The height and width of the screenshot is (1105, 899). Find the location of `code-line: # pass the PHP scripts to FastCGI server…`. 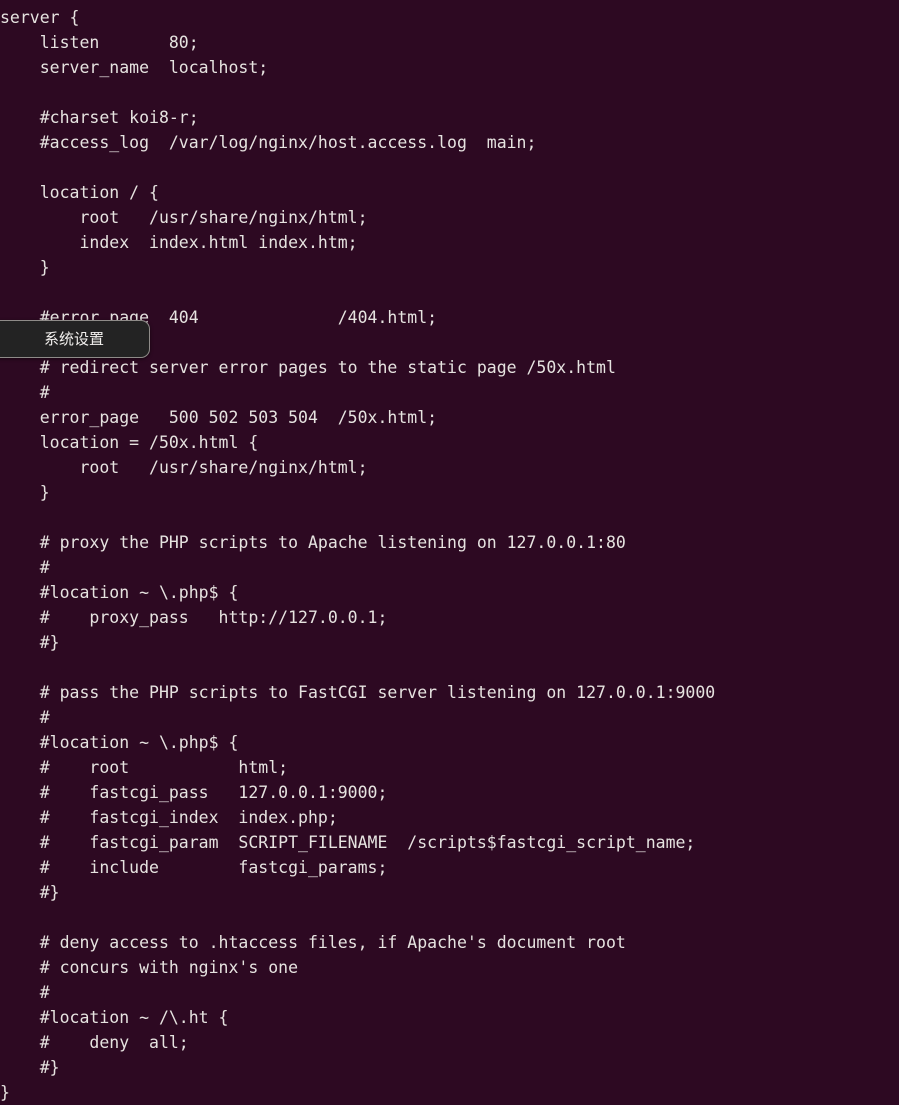

code-line: # pass the PHP scripts to FastCGI server… is located at coordinates (358, 692).